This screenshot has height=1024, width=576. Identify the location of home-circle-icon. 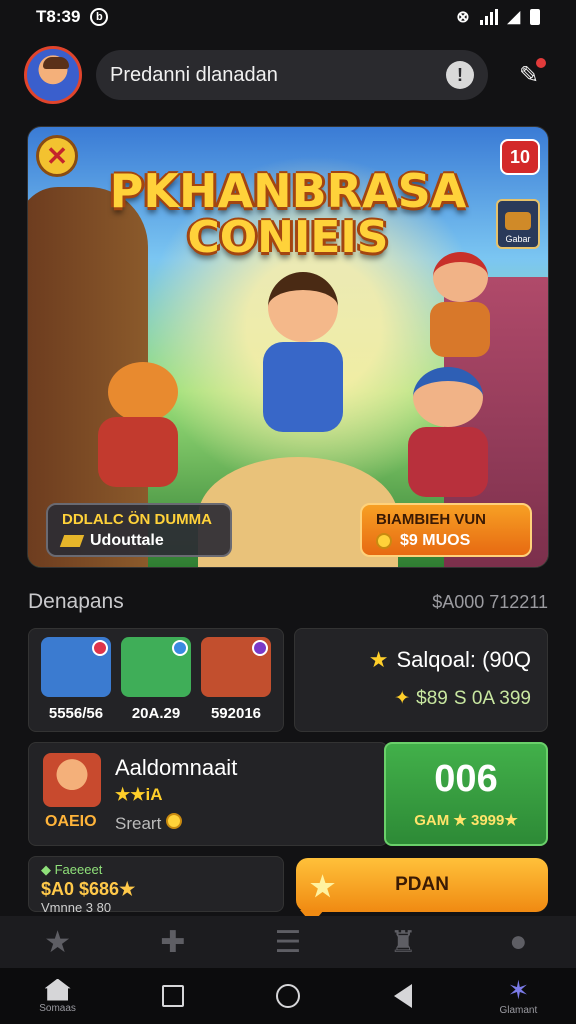
(287, 996).